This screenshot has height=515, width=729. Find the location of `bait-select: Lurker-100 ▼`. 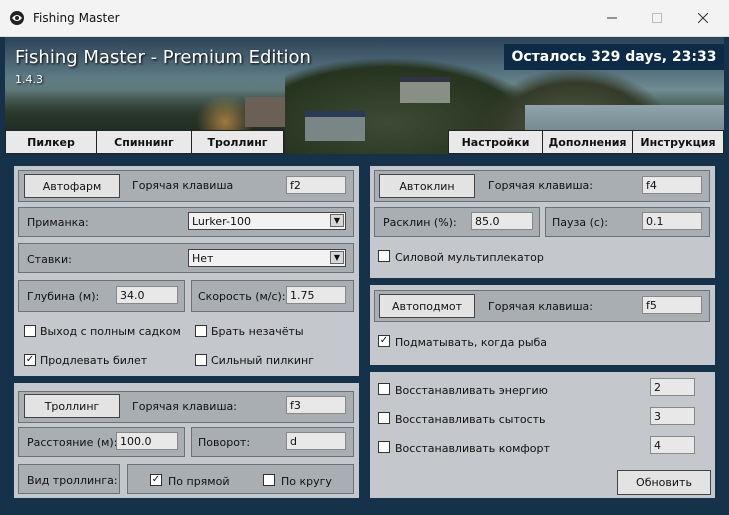

bait-select: Lurker-100 ▼ is located at coordinates (267, 221).